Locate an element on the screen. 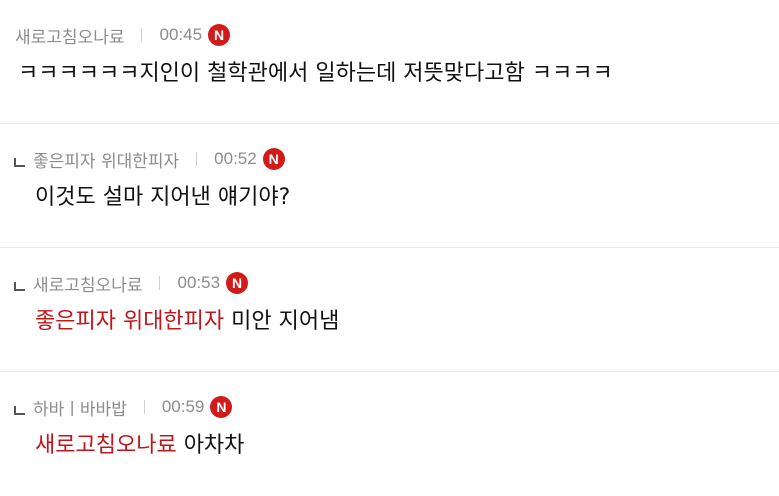 The height and width of the screenshot is (496, 779). comment-body: 미안 지어냄 is located at coordinates (285, 321).